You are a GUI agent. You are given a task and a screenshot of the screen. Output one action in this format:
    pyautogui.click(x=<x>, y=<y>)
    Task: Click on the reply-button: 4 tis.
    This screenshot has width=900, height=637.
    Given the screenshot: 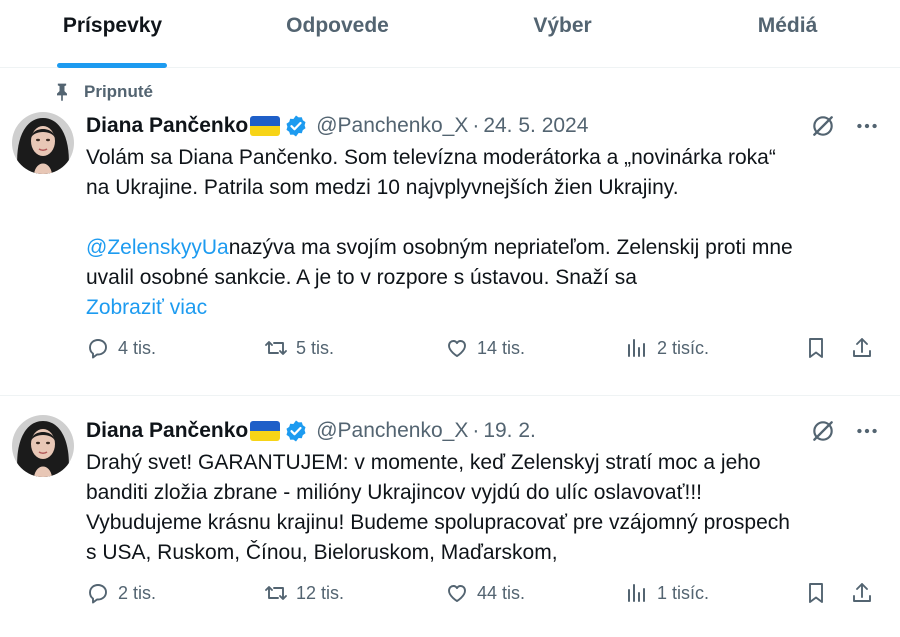 What is the action you would take?
    pyautogui.click(x=121, y=348)
    